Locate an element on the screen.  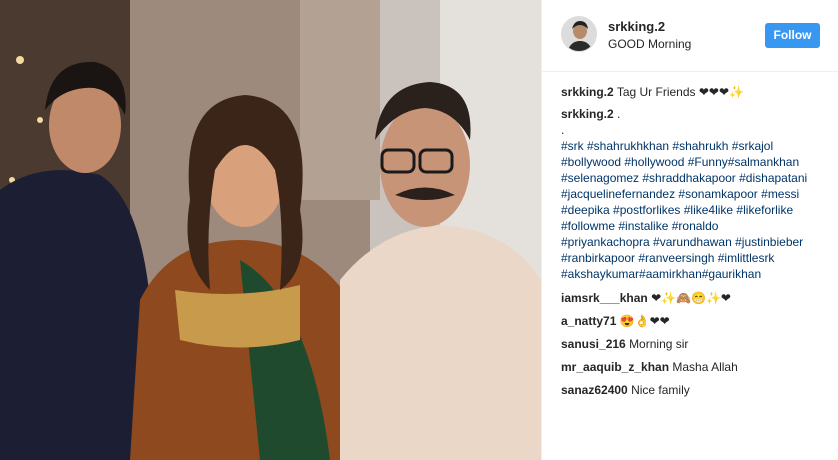
comment-item: sanaz62400 Nice family is located at coordinates (696, 390).